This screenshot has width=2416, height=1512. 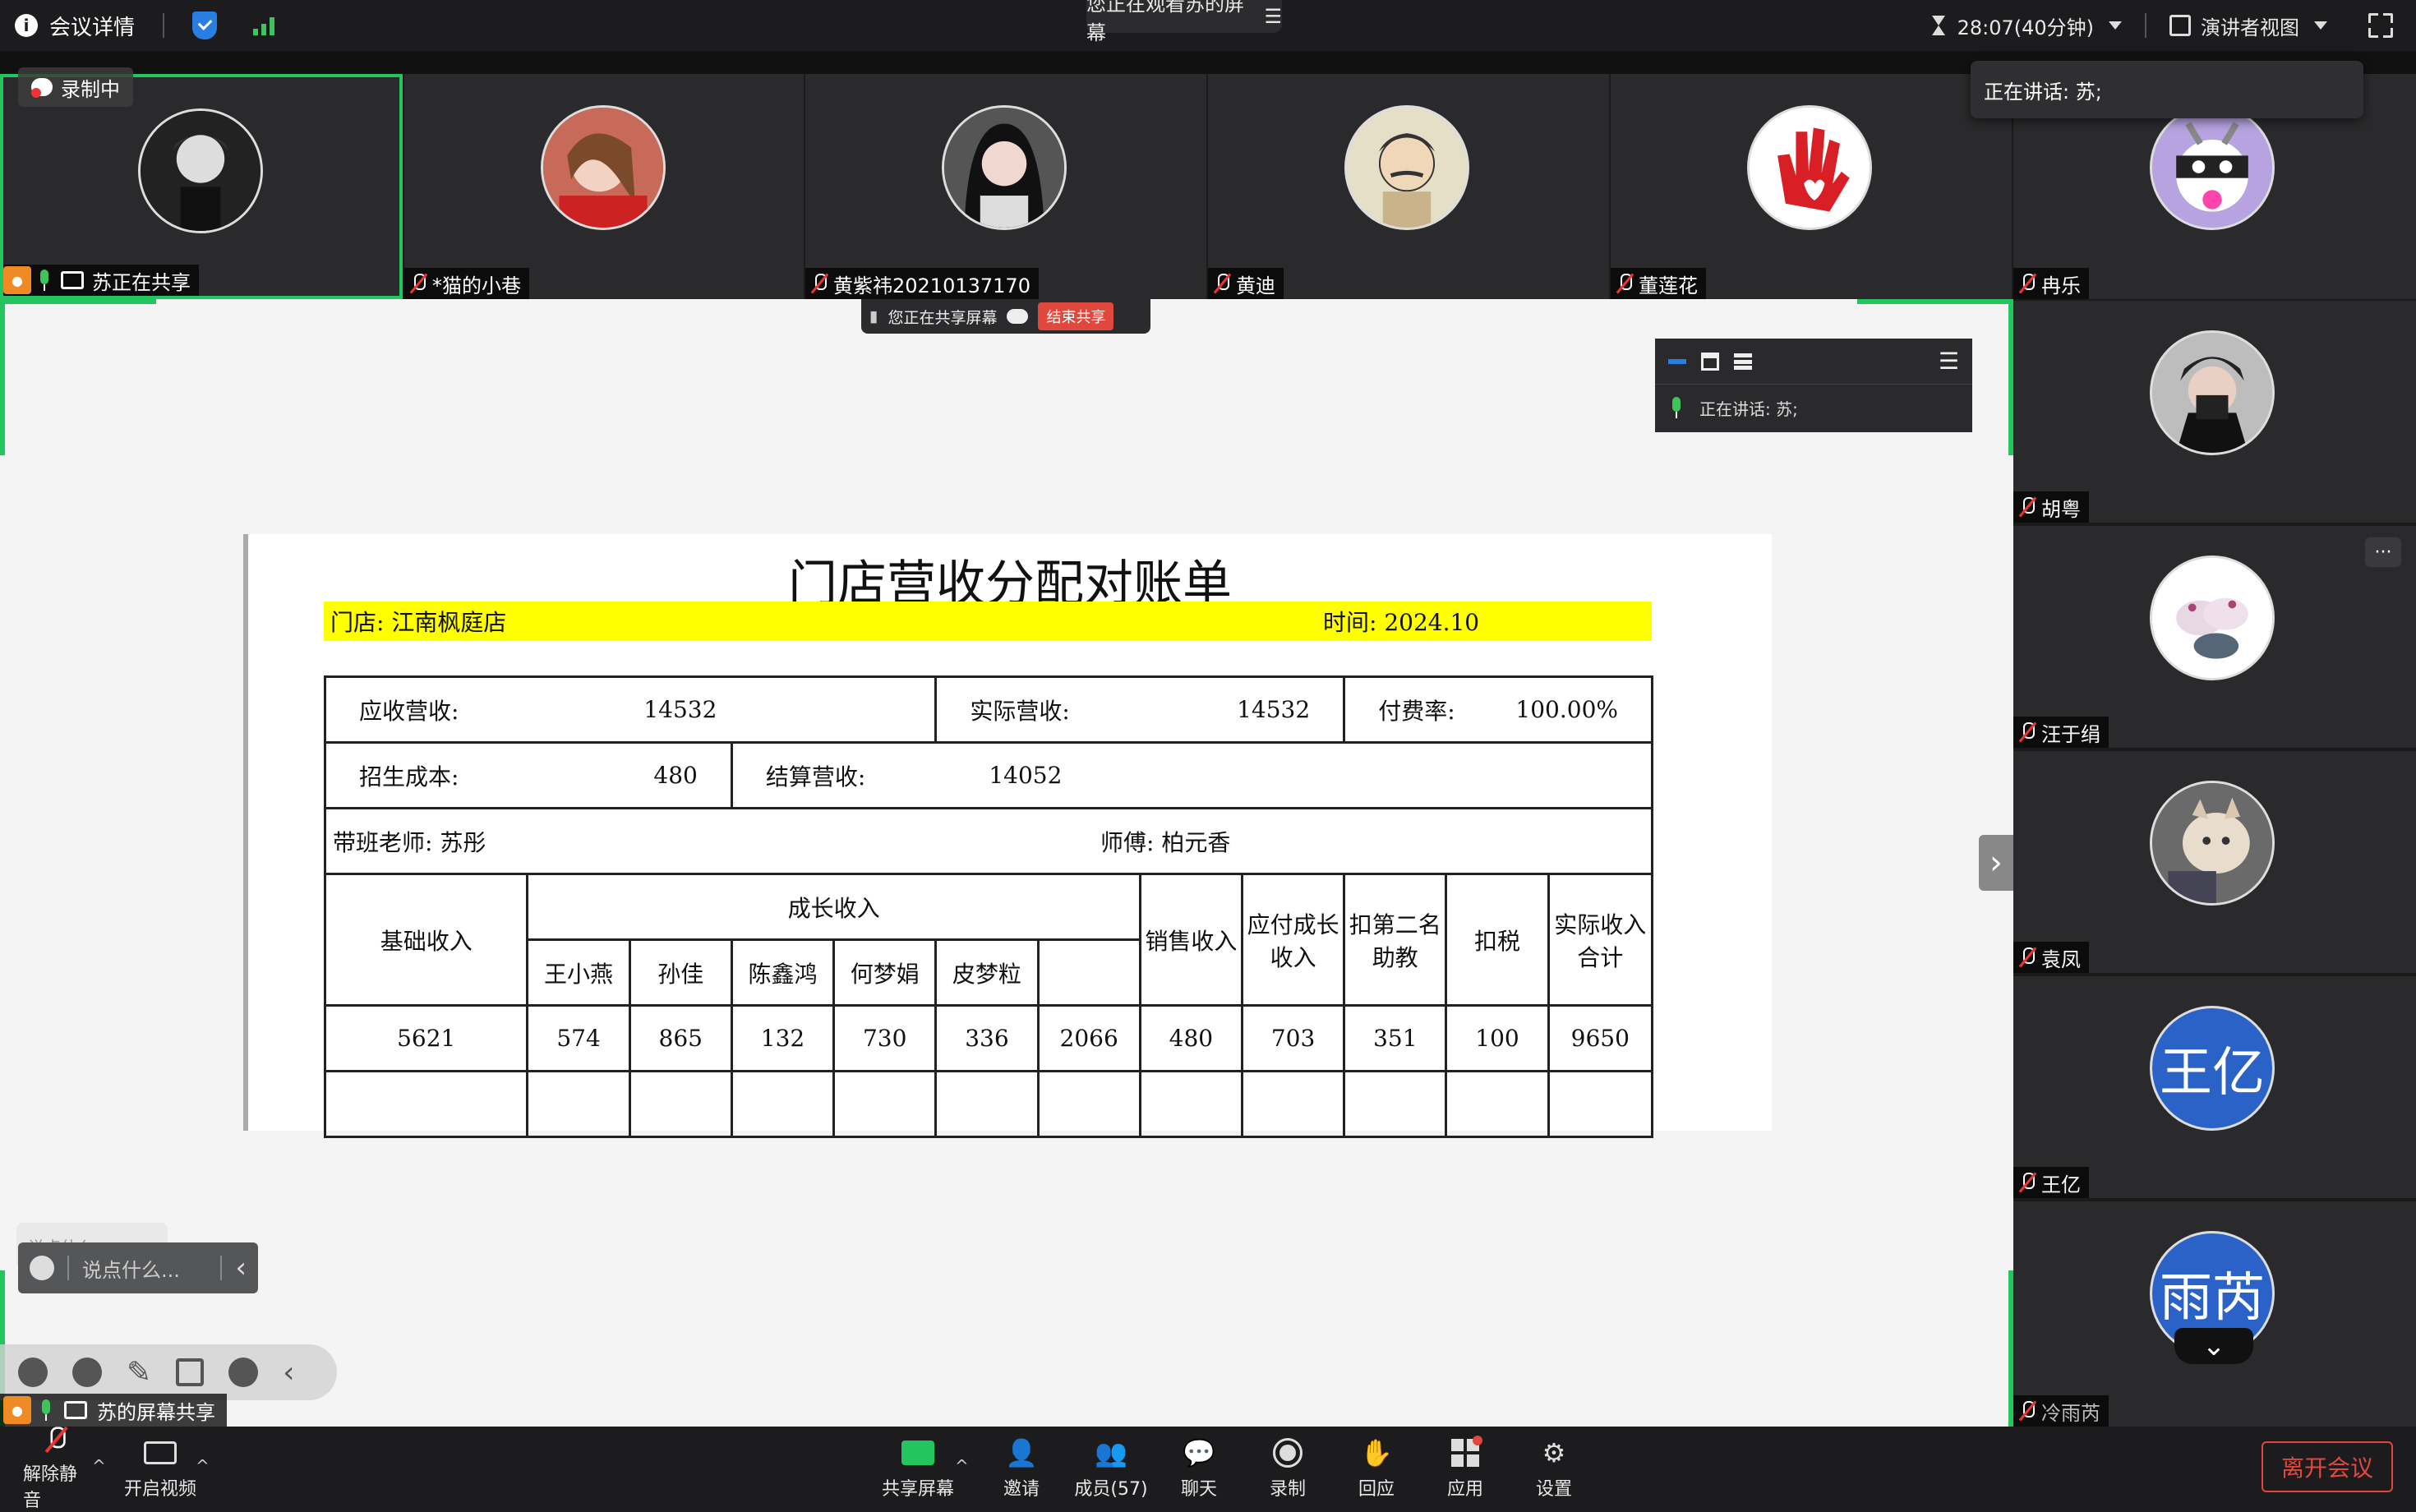 What do you see at coordinates (205, 25) in the screenshot?
I see `security-shield-icon` at bounding box center [205, 25].